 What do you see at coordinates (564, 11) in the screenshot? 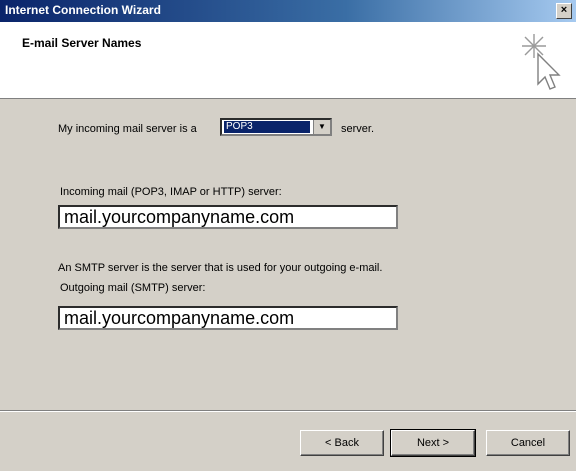
I see `close-button: ×` at bounding box center [564, 11].